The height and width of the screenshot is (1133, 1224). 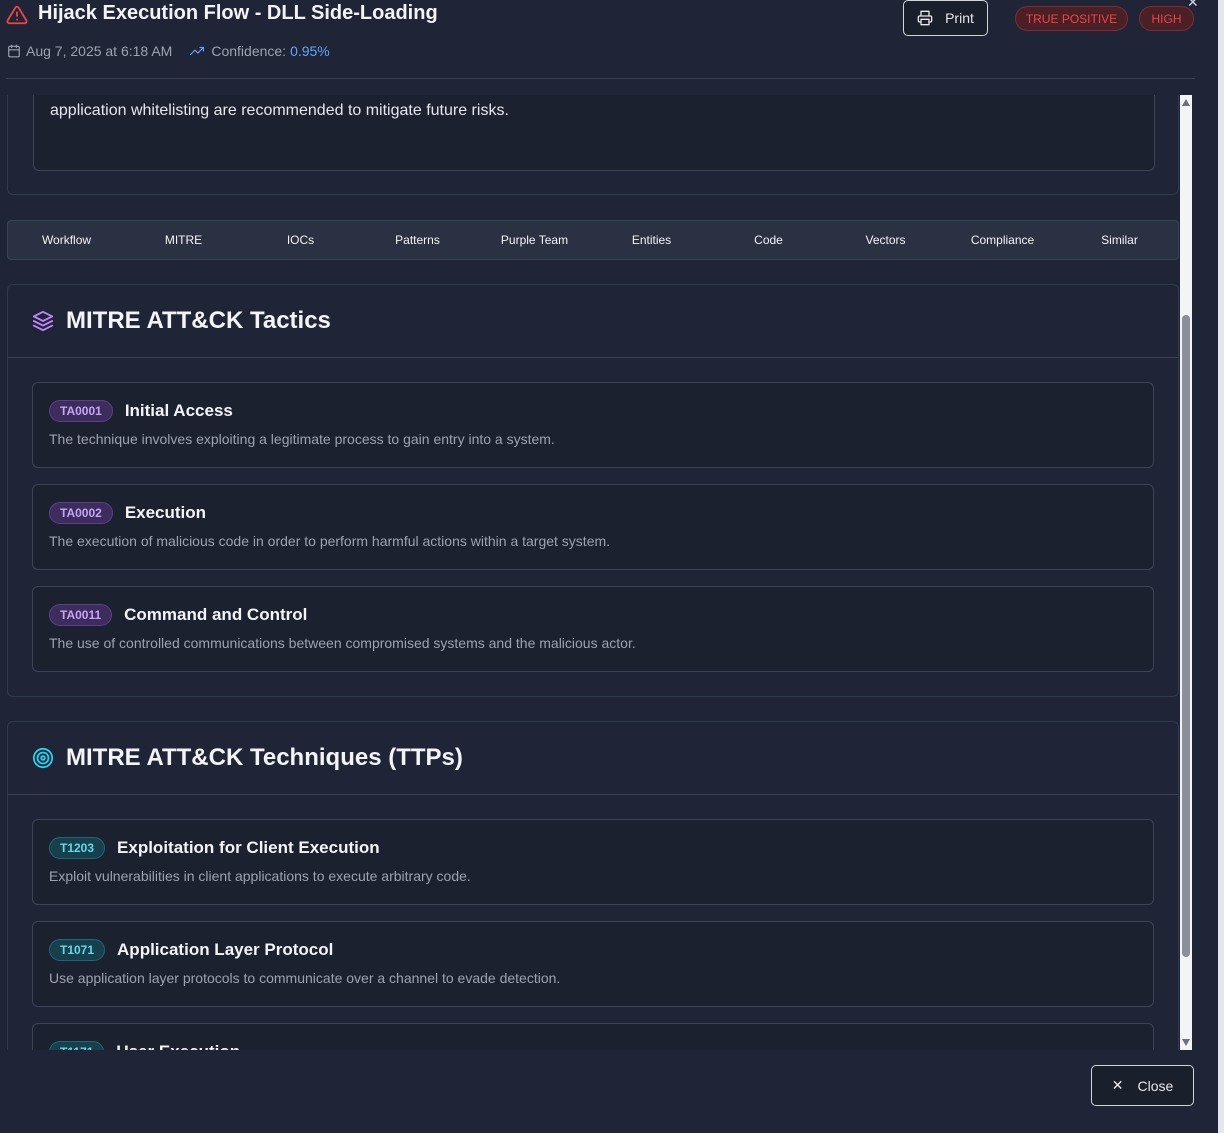 What do you see at coordinates (178, 410) in the screenshot?
I see `tactic-name: Initial Access` at bounding box center [178, 410].